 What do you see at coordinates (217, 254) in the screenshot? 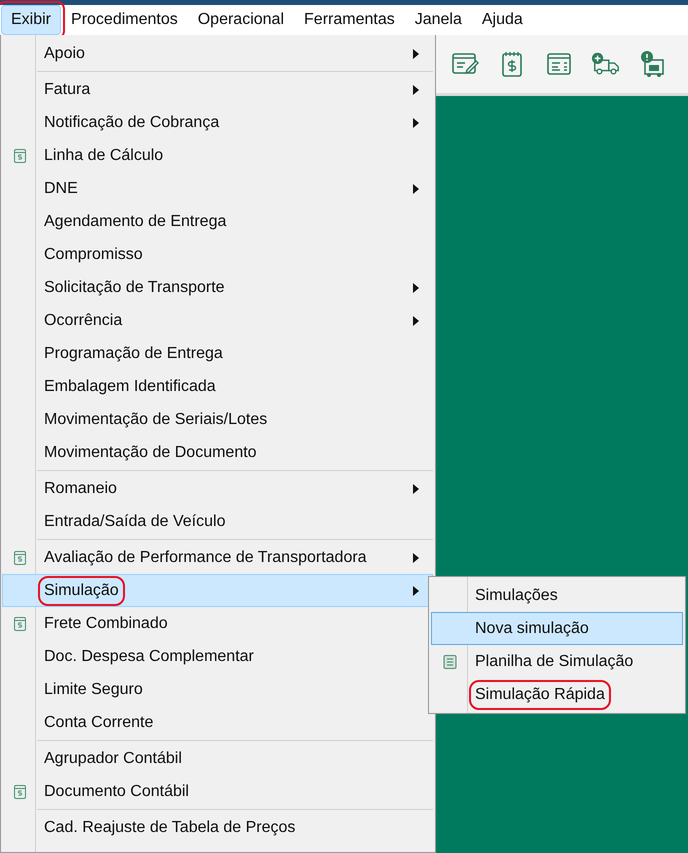
I see `menu-item: Compromisso` at bounding box center [217, 254].